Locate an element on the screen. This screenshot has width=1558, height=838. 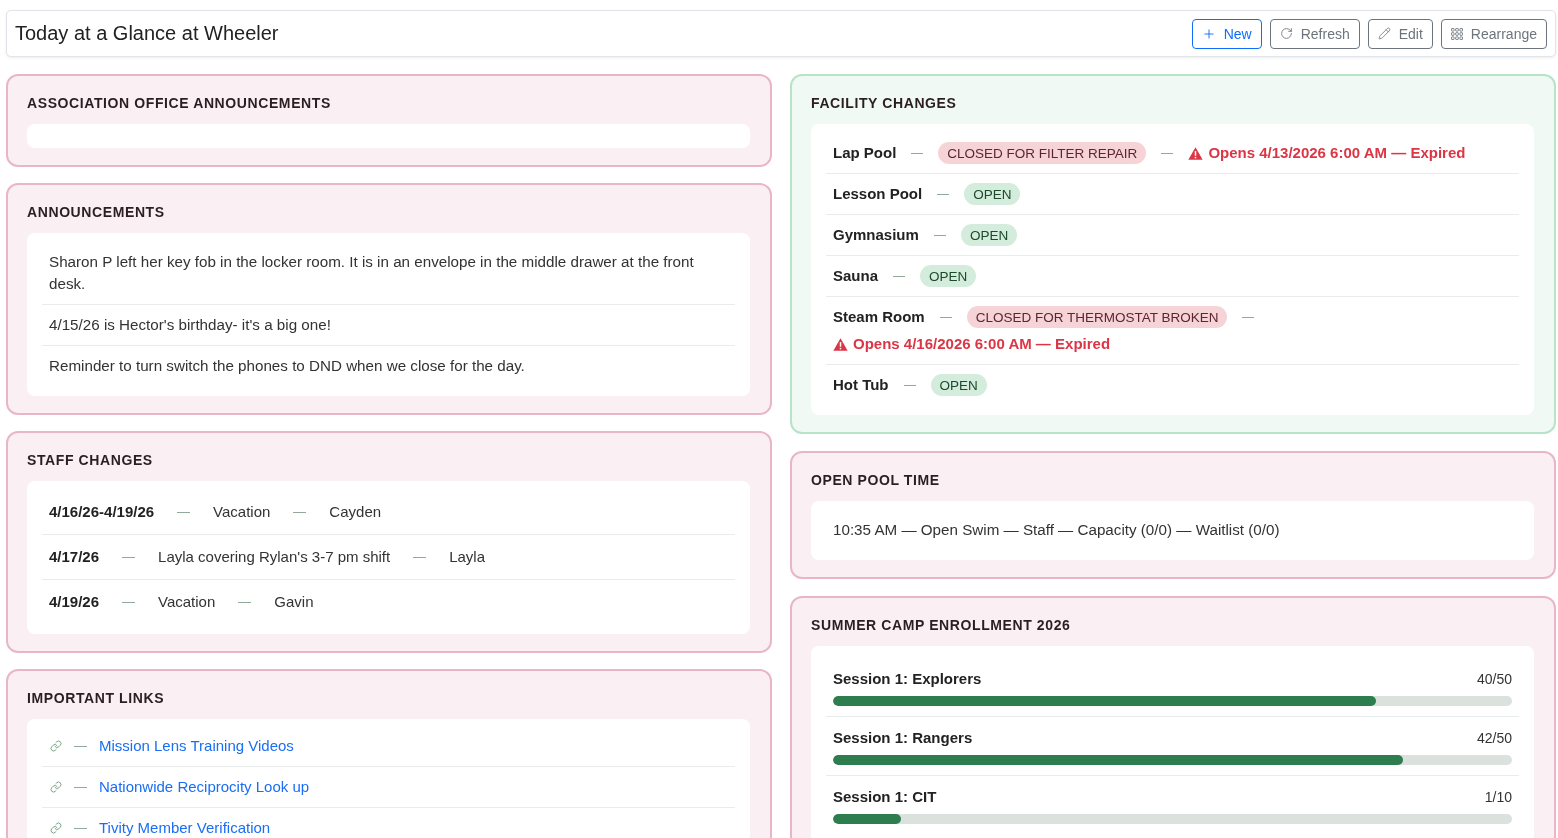
staff-name: Layla is located at coordinates (467, 557).